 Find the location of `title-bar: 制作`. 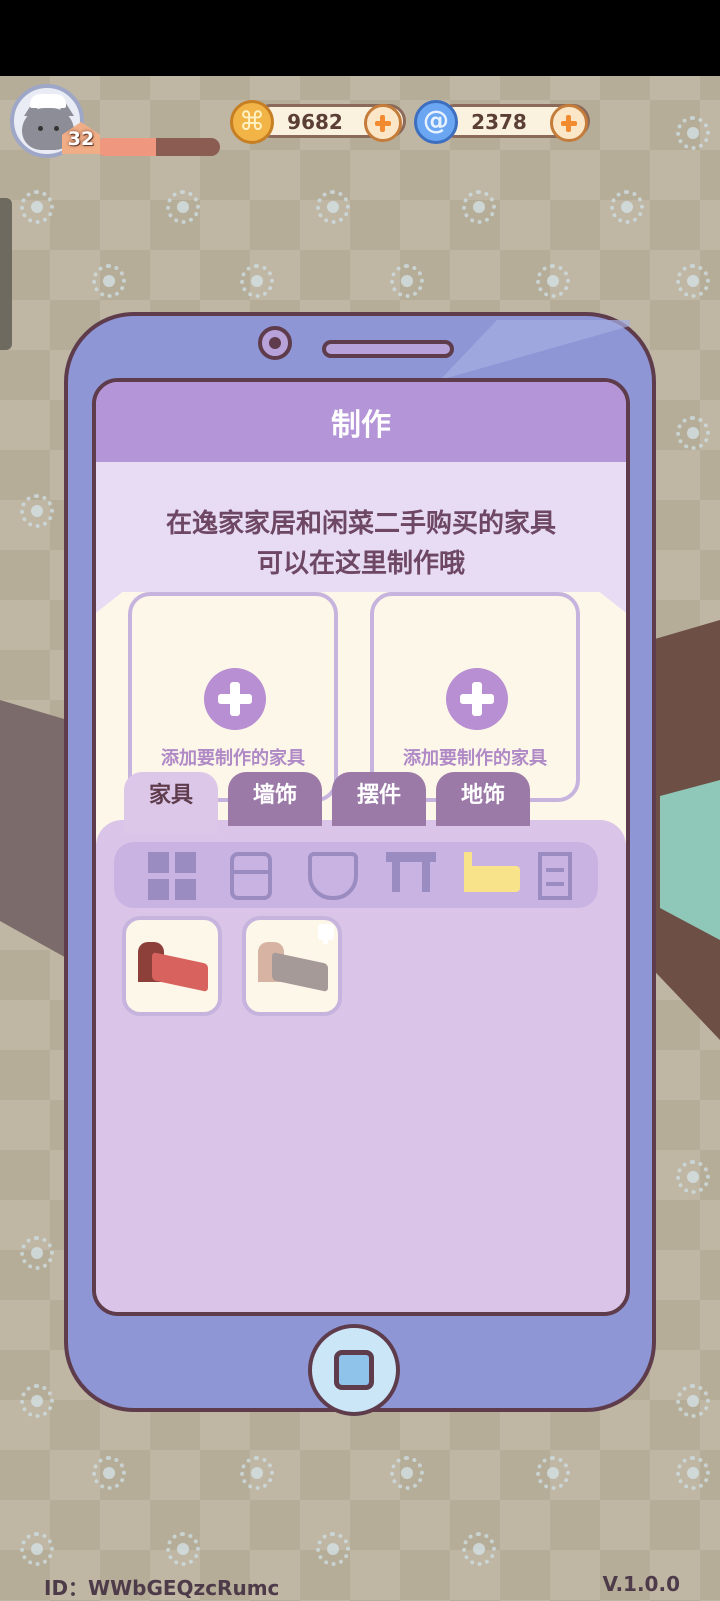

title-bar: 制作 is located at coordinates (361, 422).